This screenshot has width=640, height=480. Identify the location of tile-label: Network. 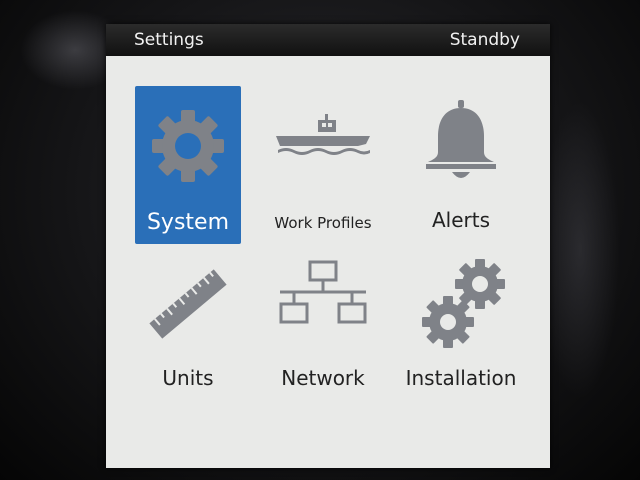
(323, 378).